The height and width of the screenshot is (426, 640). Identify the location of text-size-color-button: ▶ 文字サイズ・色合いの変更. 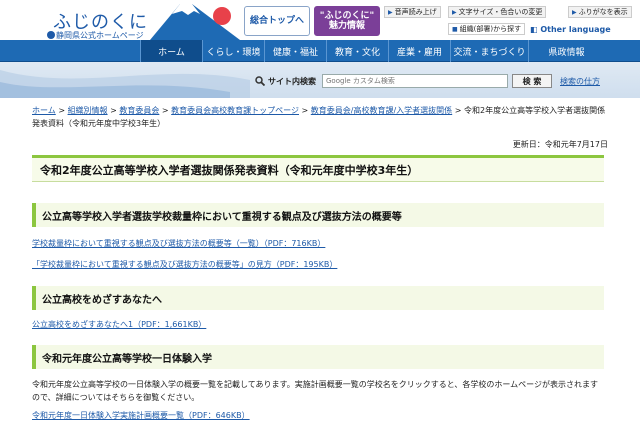
(497, 12).